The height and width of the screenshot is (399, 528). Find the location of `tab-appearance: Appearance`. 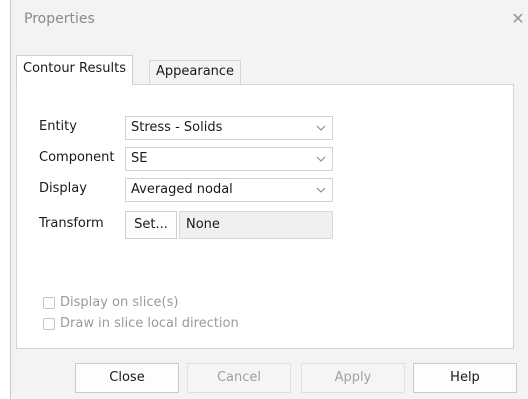

tab-appearance: Appearance is located at coordinates (195, 72).